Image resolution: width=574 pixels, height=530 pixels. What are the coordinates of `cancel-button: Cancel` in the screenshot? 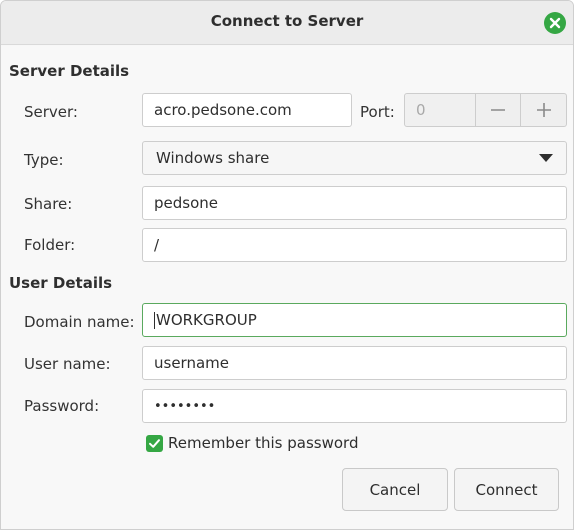 It's located at (395, 489).